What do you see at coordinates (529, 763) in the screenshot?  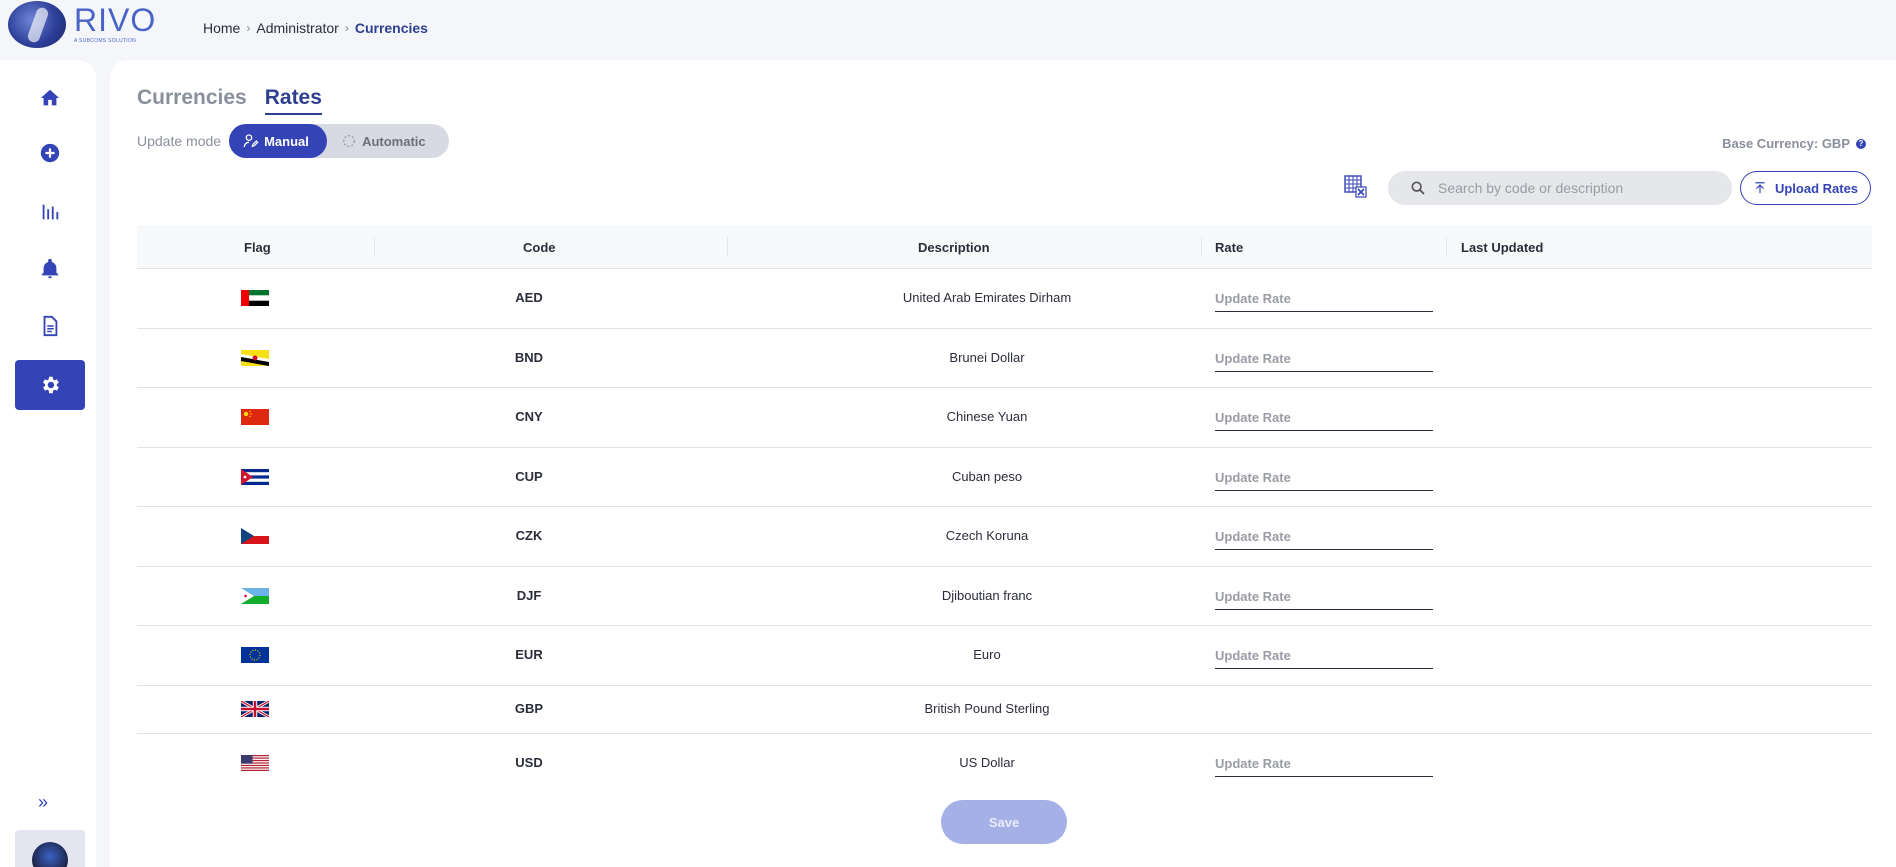 I see `currency-code: USD` at bounding box center [529, 763].